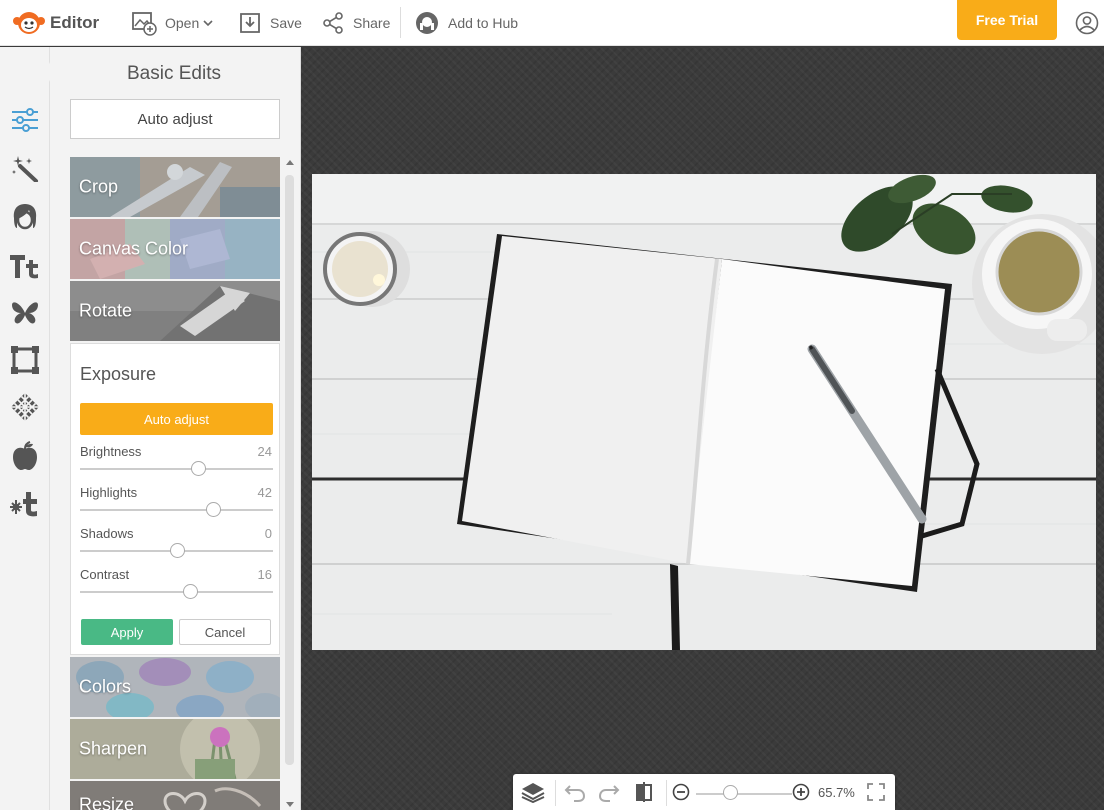 The height and width of the screenshot is (810, 1104). I want to click on contrast-value: 16, so click(264, 574).